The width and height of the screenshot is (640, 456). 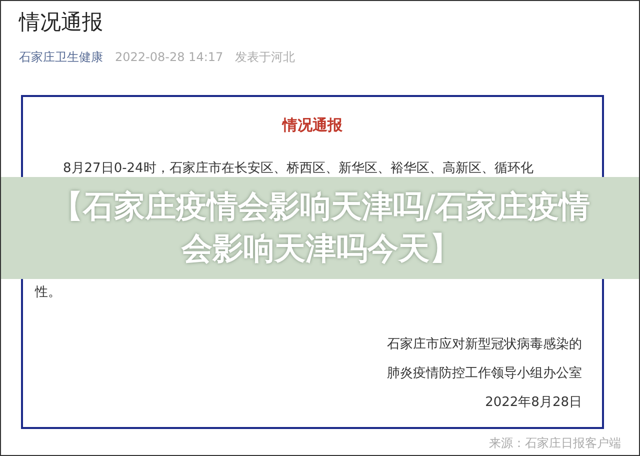 I want to click on signature-line: 2022年8月28日, so click(x=533, y=403).